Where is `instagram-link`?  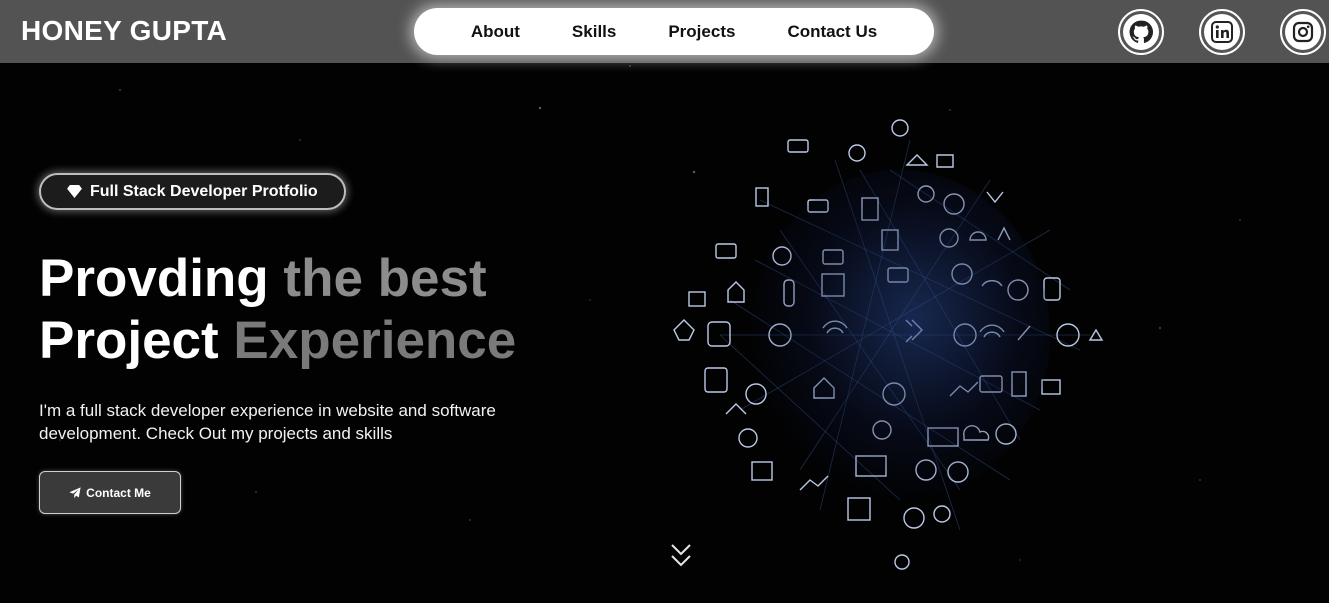
instagram-link is located at coordinates (1303, 32).